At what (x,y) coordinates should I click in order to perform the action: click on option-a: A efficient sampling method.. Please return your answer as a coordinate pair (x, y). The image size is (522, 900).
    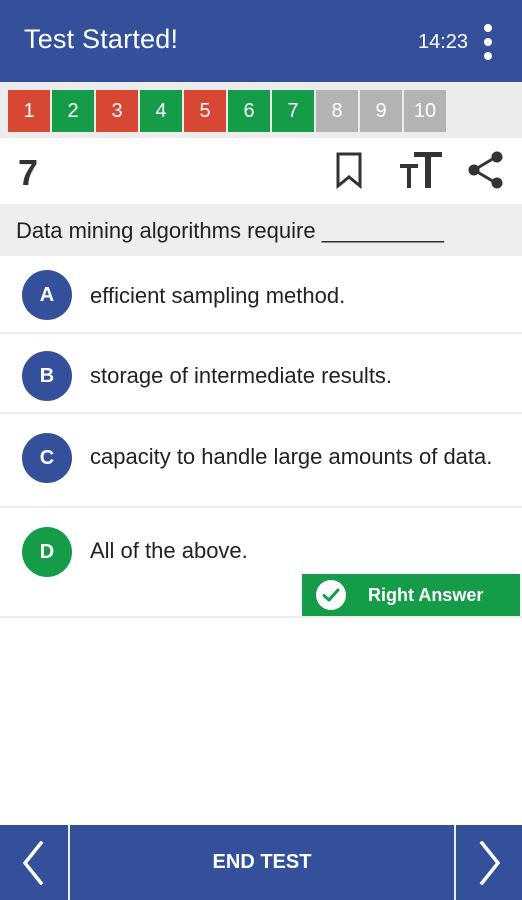
    Looking at the image, I should click on (261, 295).